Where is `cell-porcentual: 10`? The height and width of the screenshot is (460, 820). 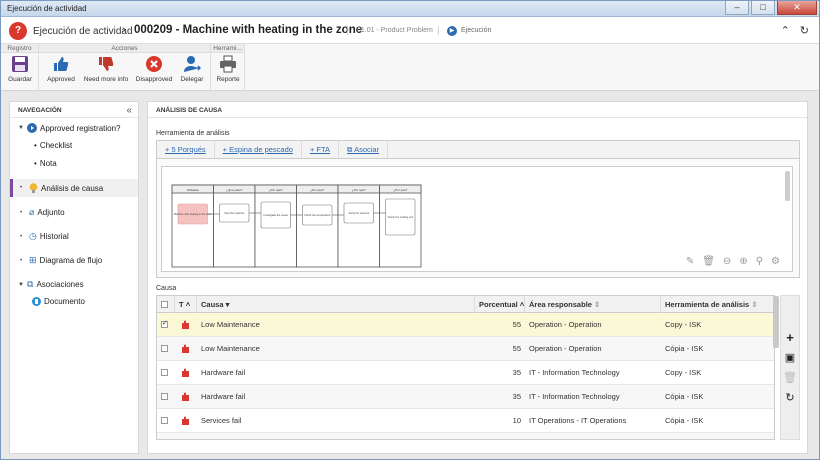 cell-porcentual: 10 is located at coordinates (516, 420).